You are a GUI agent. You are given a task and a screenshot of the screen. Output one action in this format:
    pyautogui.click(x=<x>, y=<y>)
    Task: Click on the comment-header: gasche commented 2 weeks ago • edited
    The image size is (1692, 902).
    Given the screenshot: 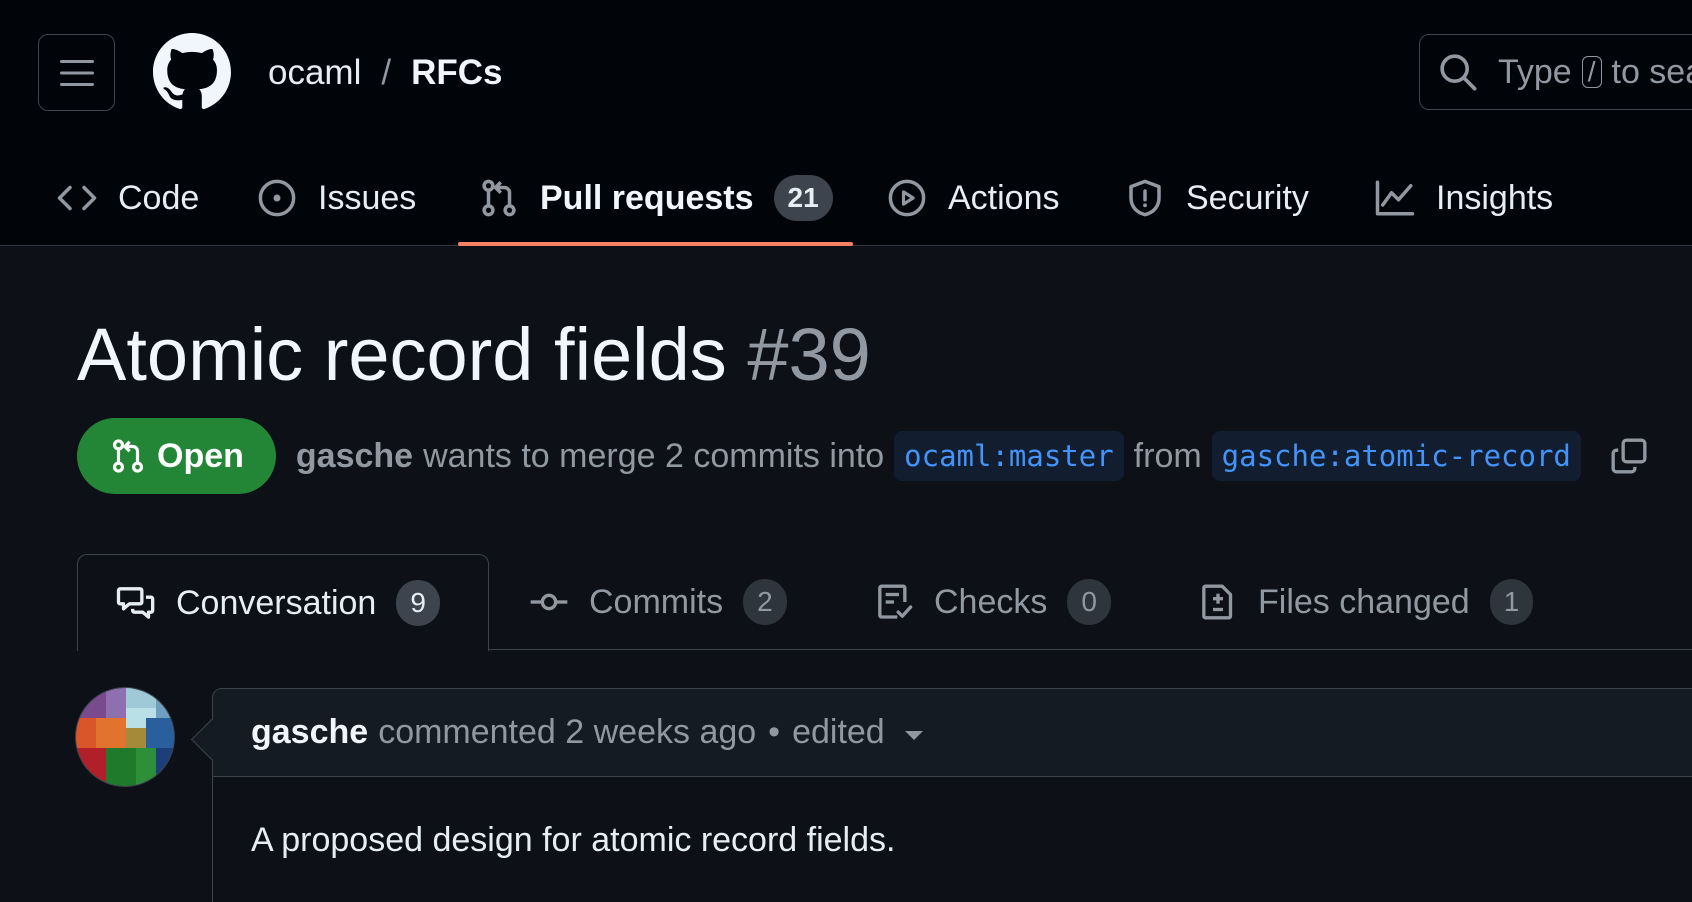 What is the action you would take?
    pyautogui.click(x=952, y=733)
    